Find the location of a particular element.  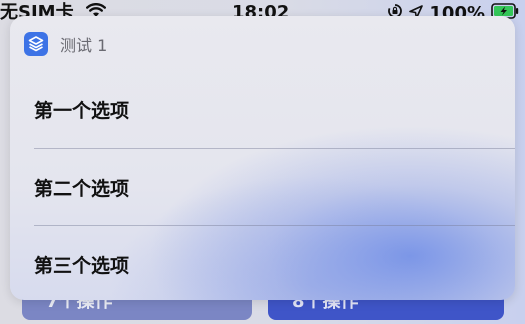

option-label: 第一个选项 is located at coordinates (82, 110).